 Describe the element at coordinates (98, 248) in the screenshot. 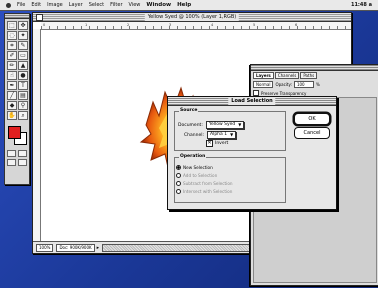

I see `info-arrow-icon: ▸` at that location.